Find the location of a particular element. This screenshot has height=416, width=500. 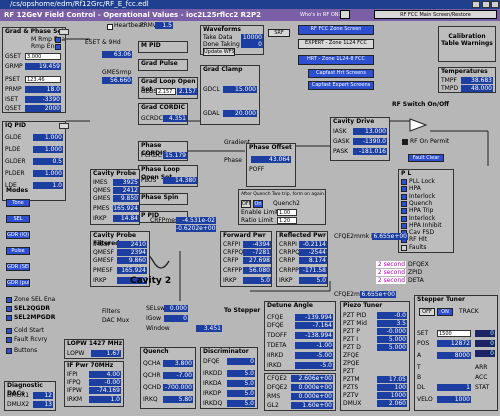

readout-value: 9.850 is located at coordinates (126, 198).